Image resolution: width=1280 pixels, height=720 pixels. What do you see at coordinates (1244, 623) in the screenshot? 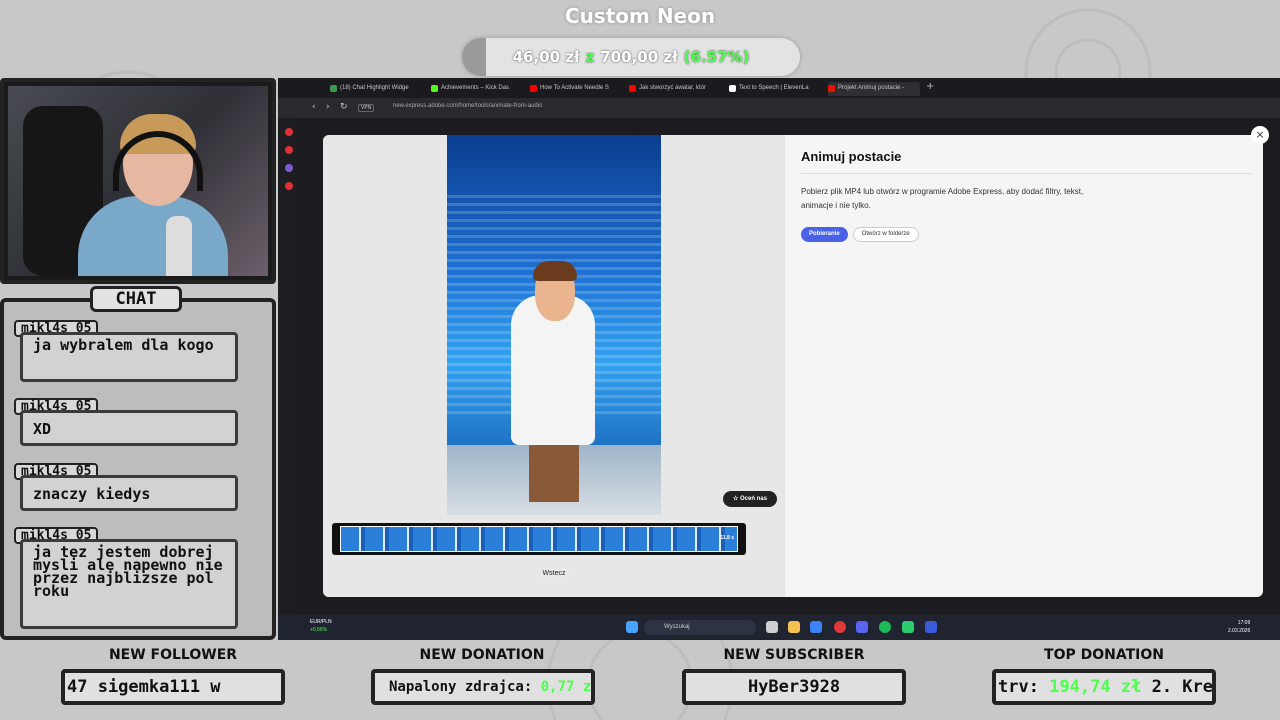
I see `clock-time: 17:09` at bounding box center [1244, 623].